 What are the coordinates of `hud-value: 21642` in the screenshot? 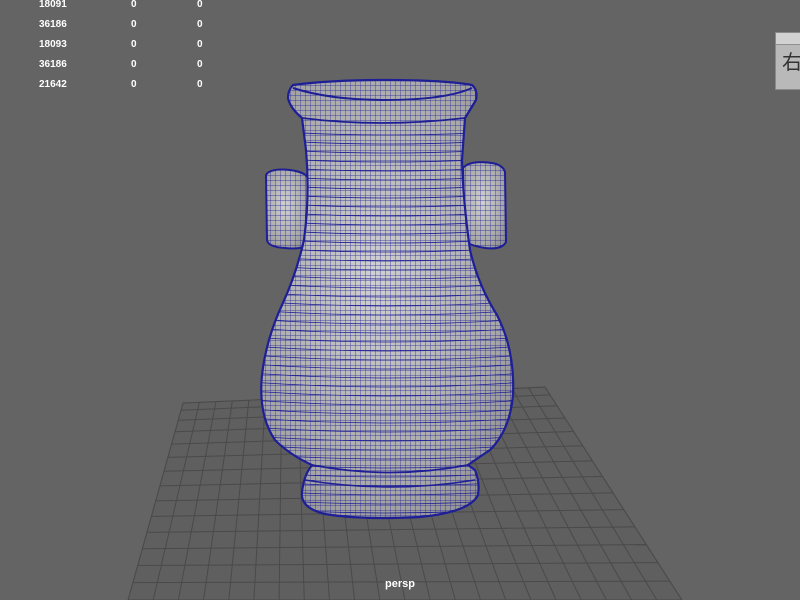 It's located at (53, 84).